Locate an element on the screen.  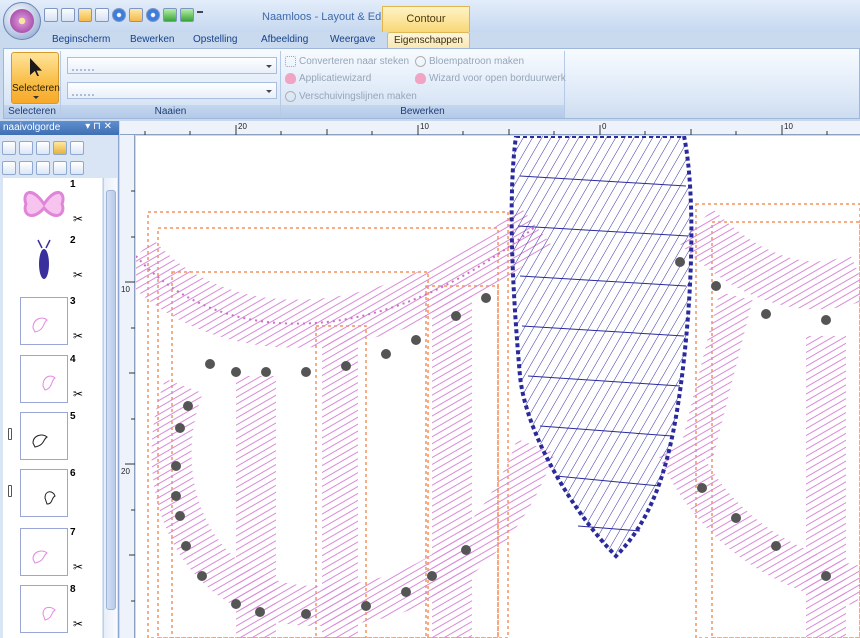
list-item: 7 ✂ is located at coordinates (52, 554).